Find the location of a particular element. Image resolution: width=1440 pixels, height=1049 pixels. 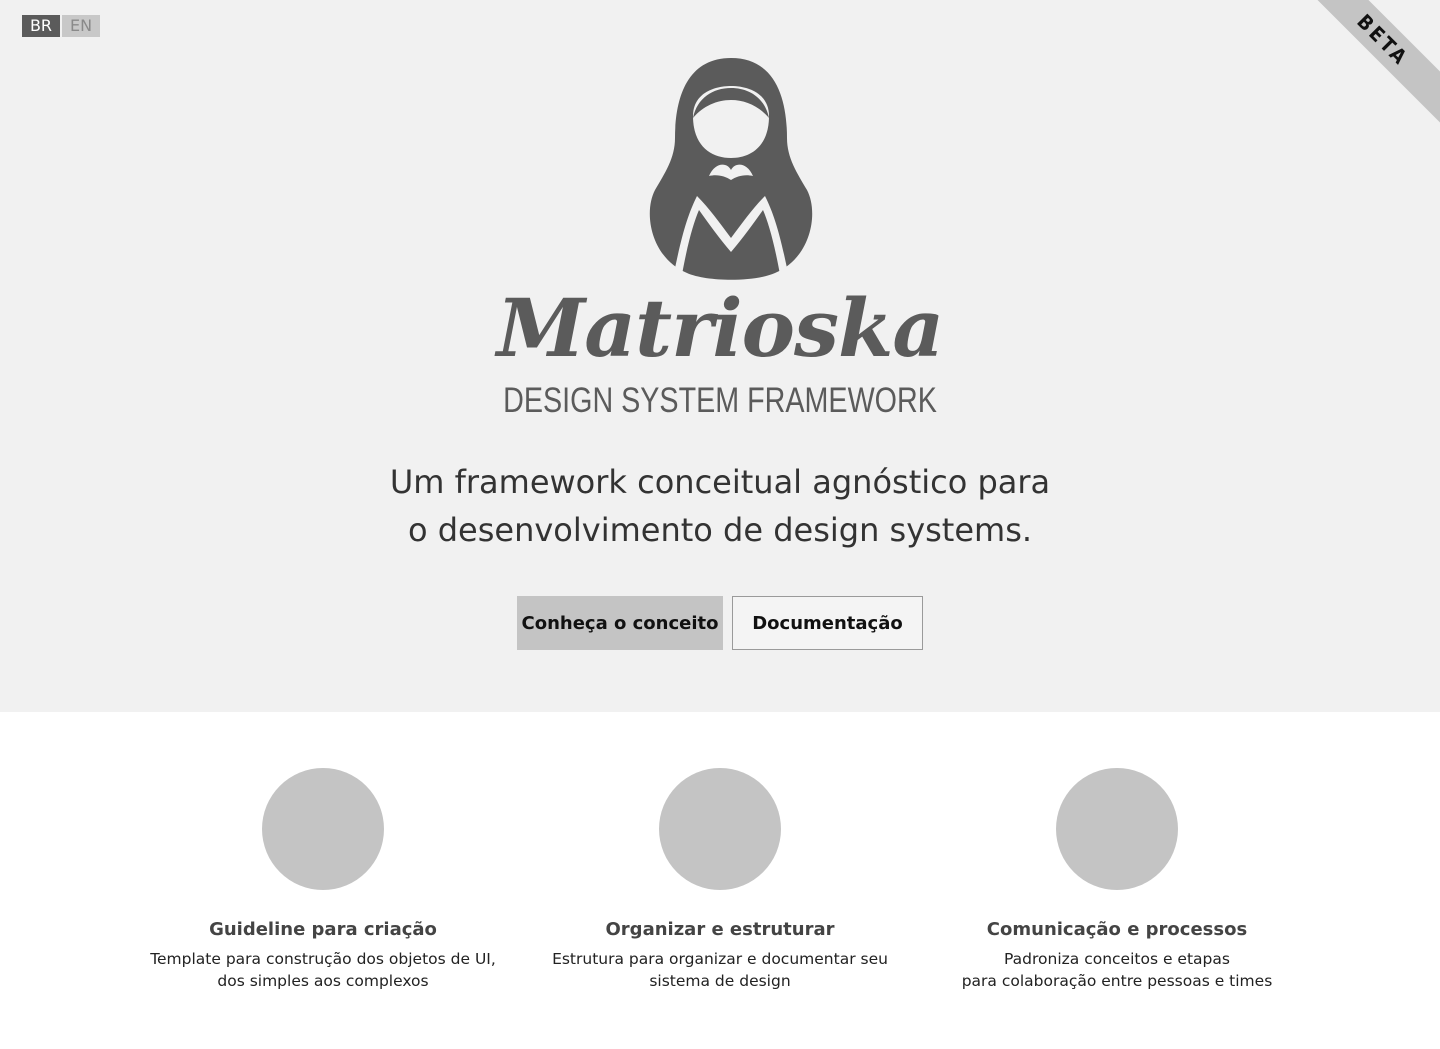

feature-title: Organizar e estruturar is located at coordinates (720, 929).